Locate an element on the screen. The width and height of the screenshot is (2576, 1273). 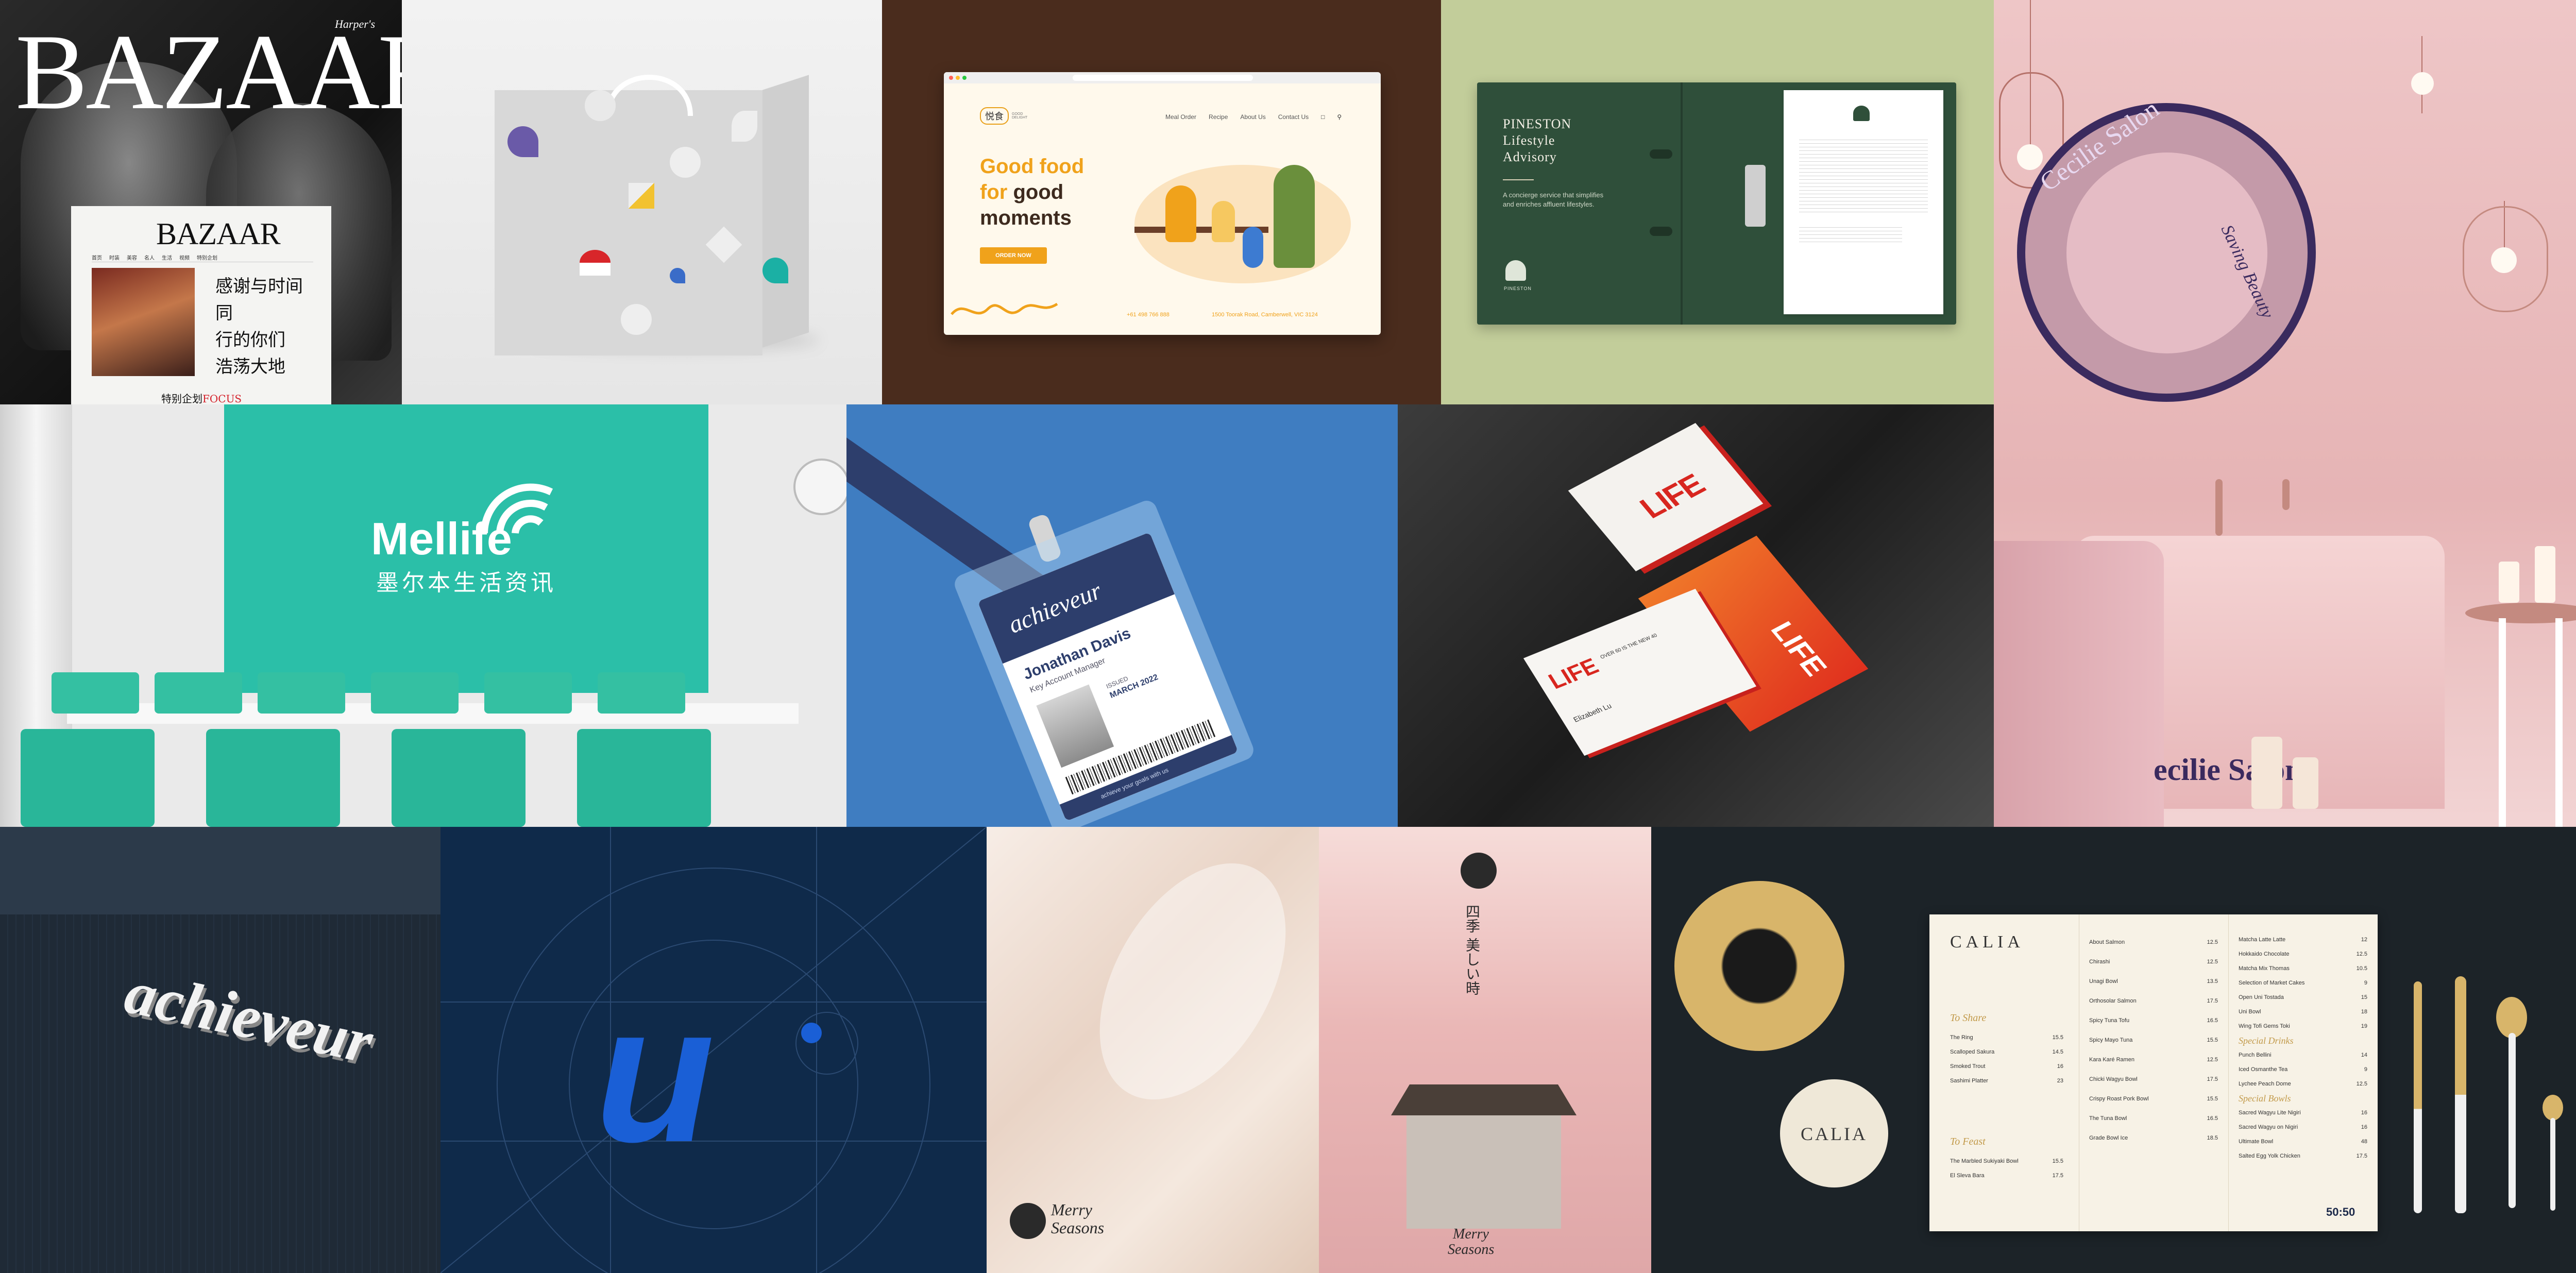
nav-recipe: Recipe is located at coordinates (1218, 117).